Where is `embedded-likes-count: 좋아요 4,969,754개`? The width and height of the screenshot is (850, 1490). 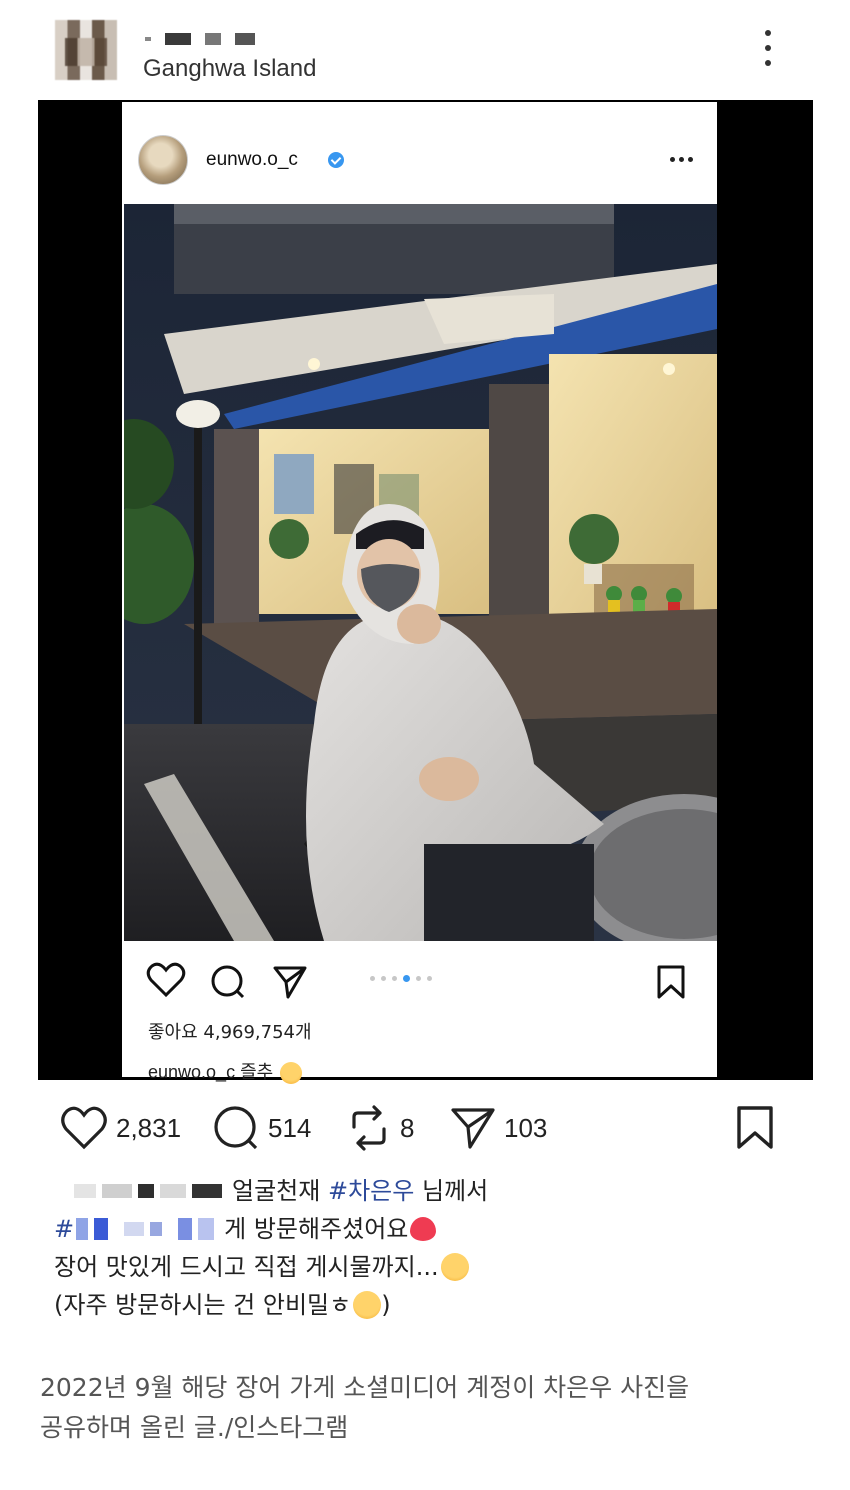
embedded-likes-count: 좋아요 4,969,754개 is located at coordinates (230, 1031).